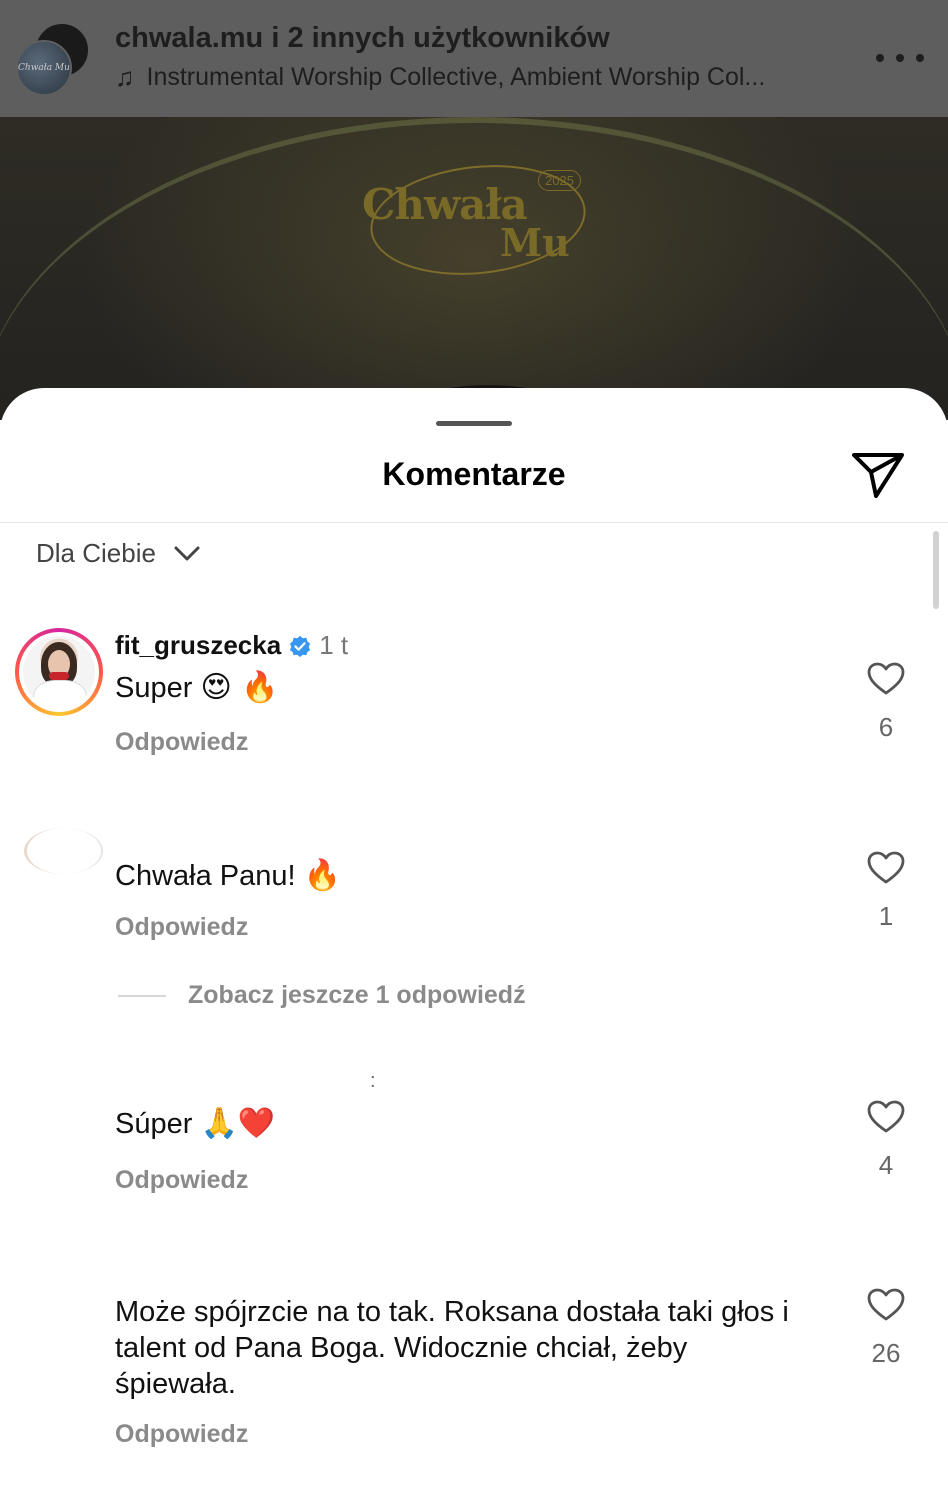  What do you see at coordinates (886, 1140) in the screenshot?
I see `like-button: 4` at bounding box center [886, 1140].